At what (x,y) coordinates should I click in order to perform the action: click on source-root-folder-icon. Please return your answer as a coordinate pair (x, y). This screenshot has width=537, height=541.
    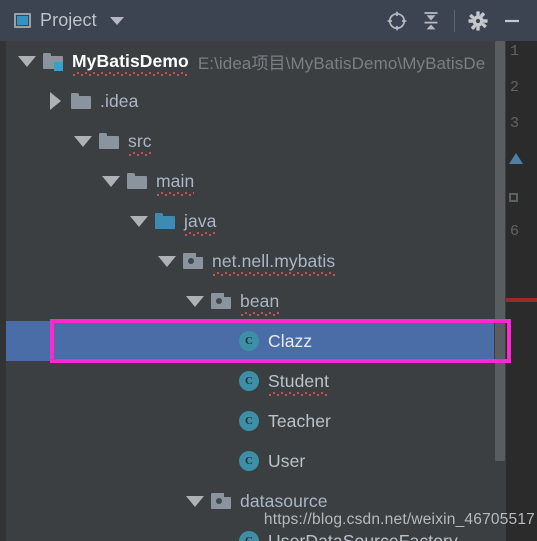
    Looking at the image, I should click on (165, 221).